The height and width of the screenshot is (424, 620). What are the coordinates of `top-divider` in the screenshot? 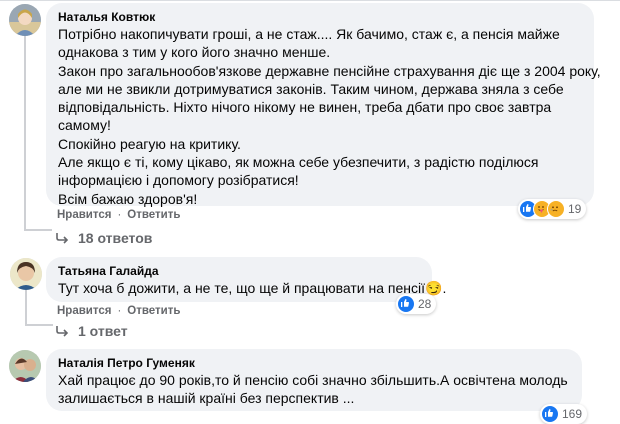 It's located at (310, 0).